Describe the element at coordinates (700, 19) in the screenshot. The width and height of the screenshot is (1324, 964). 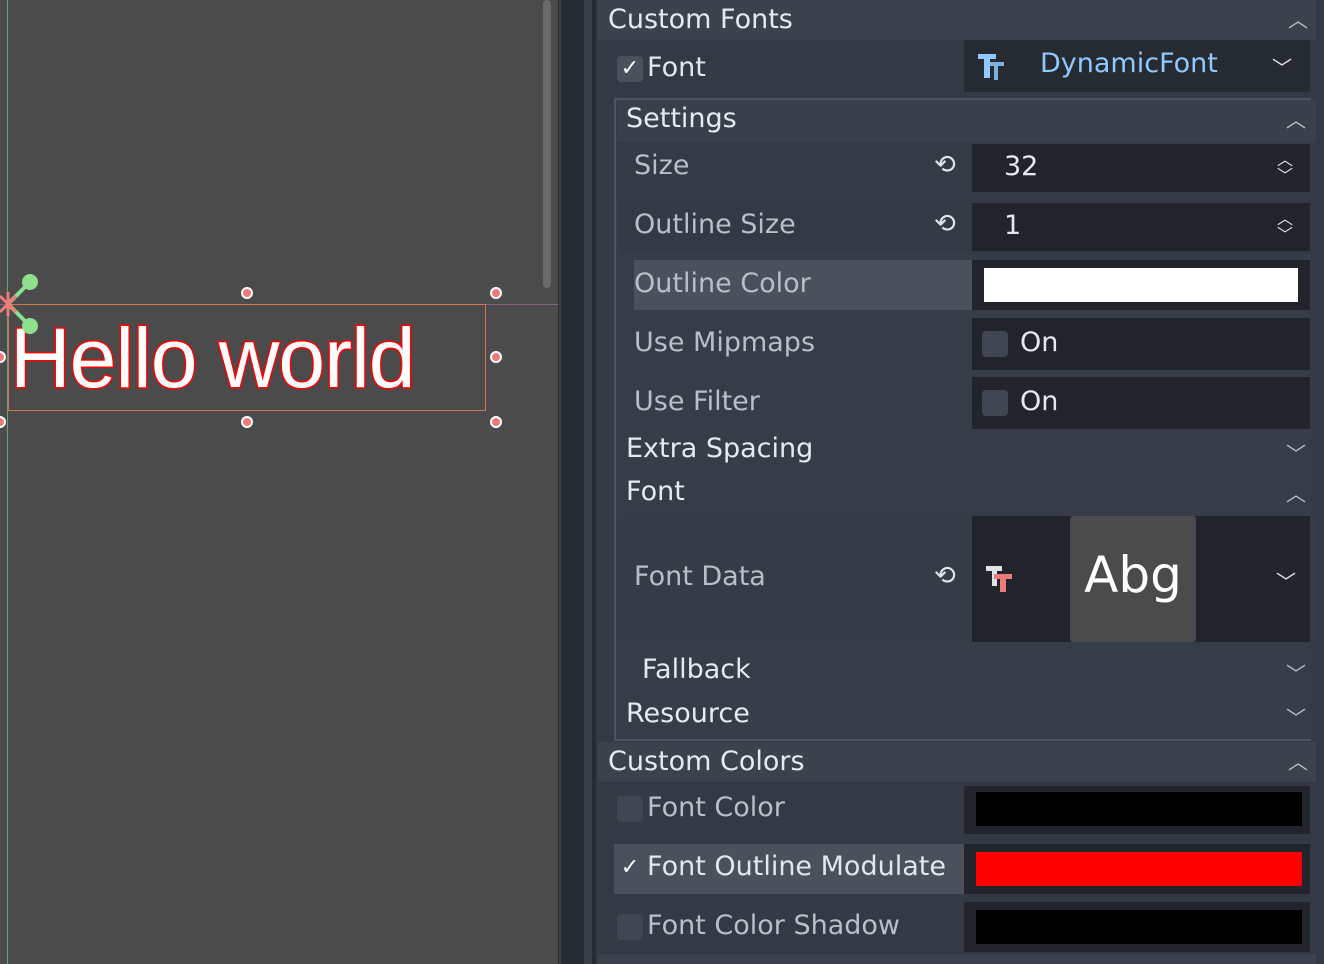
I see `custom-fonts-title: Custom Fonts` at that location.